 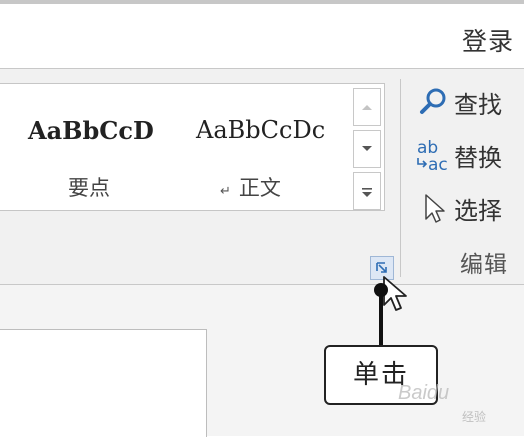 What do you see at coordinates (381, 318) in the screenshot?
I see `callout-leader-line` at bounding box center [381, 318].